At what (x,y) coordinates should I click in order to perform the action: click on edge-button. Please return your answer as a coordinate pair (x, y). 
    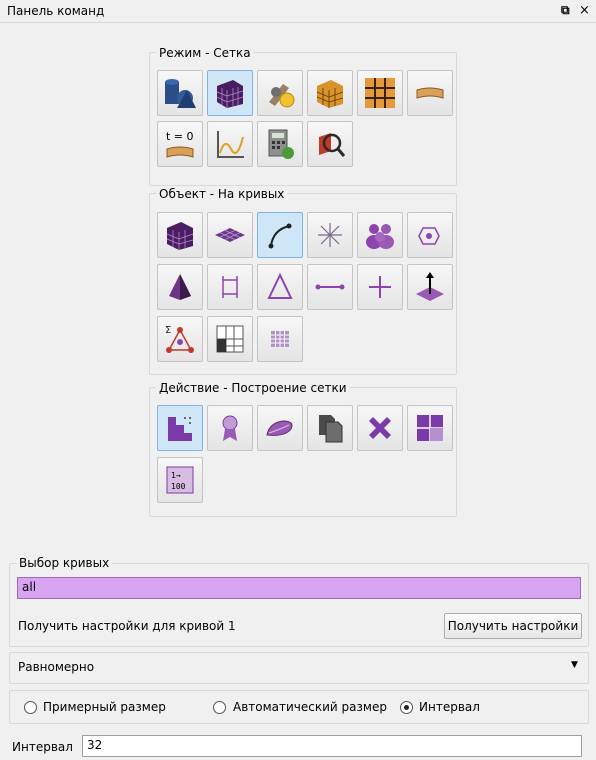
    Looking at the image, I should click on (330, 287).